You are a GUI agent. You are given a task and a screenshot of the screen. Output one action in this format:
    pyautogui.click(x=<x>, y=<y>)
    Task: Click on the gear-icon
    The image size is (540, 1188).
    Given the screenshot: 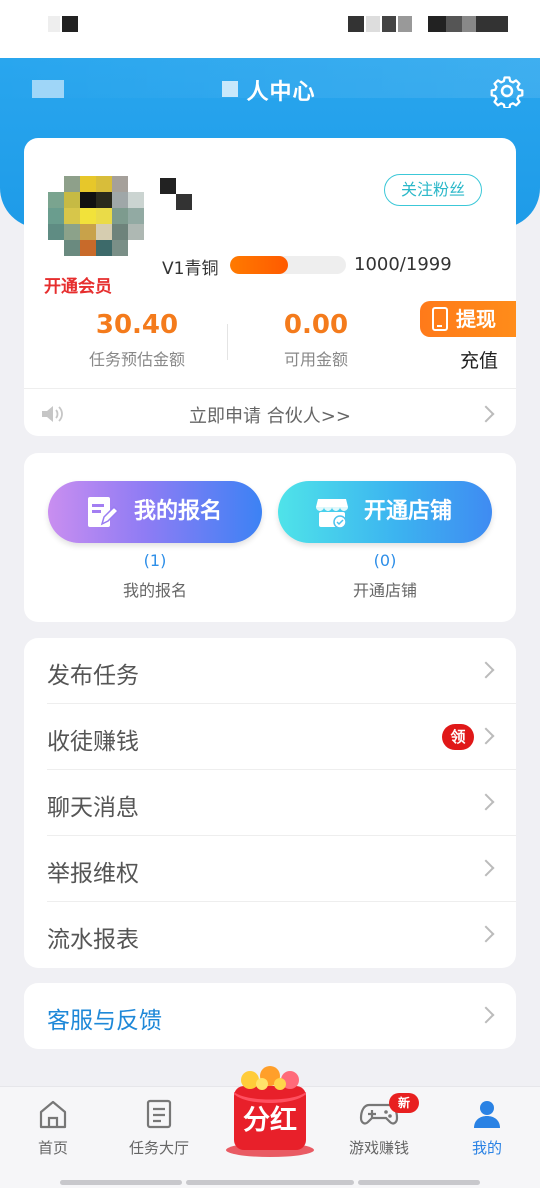 What is the action you would take?
    pyautogui.click(x=507, y=91)
    